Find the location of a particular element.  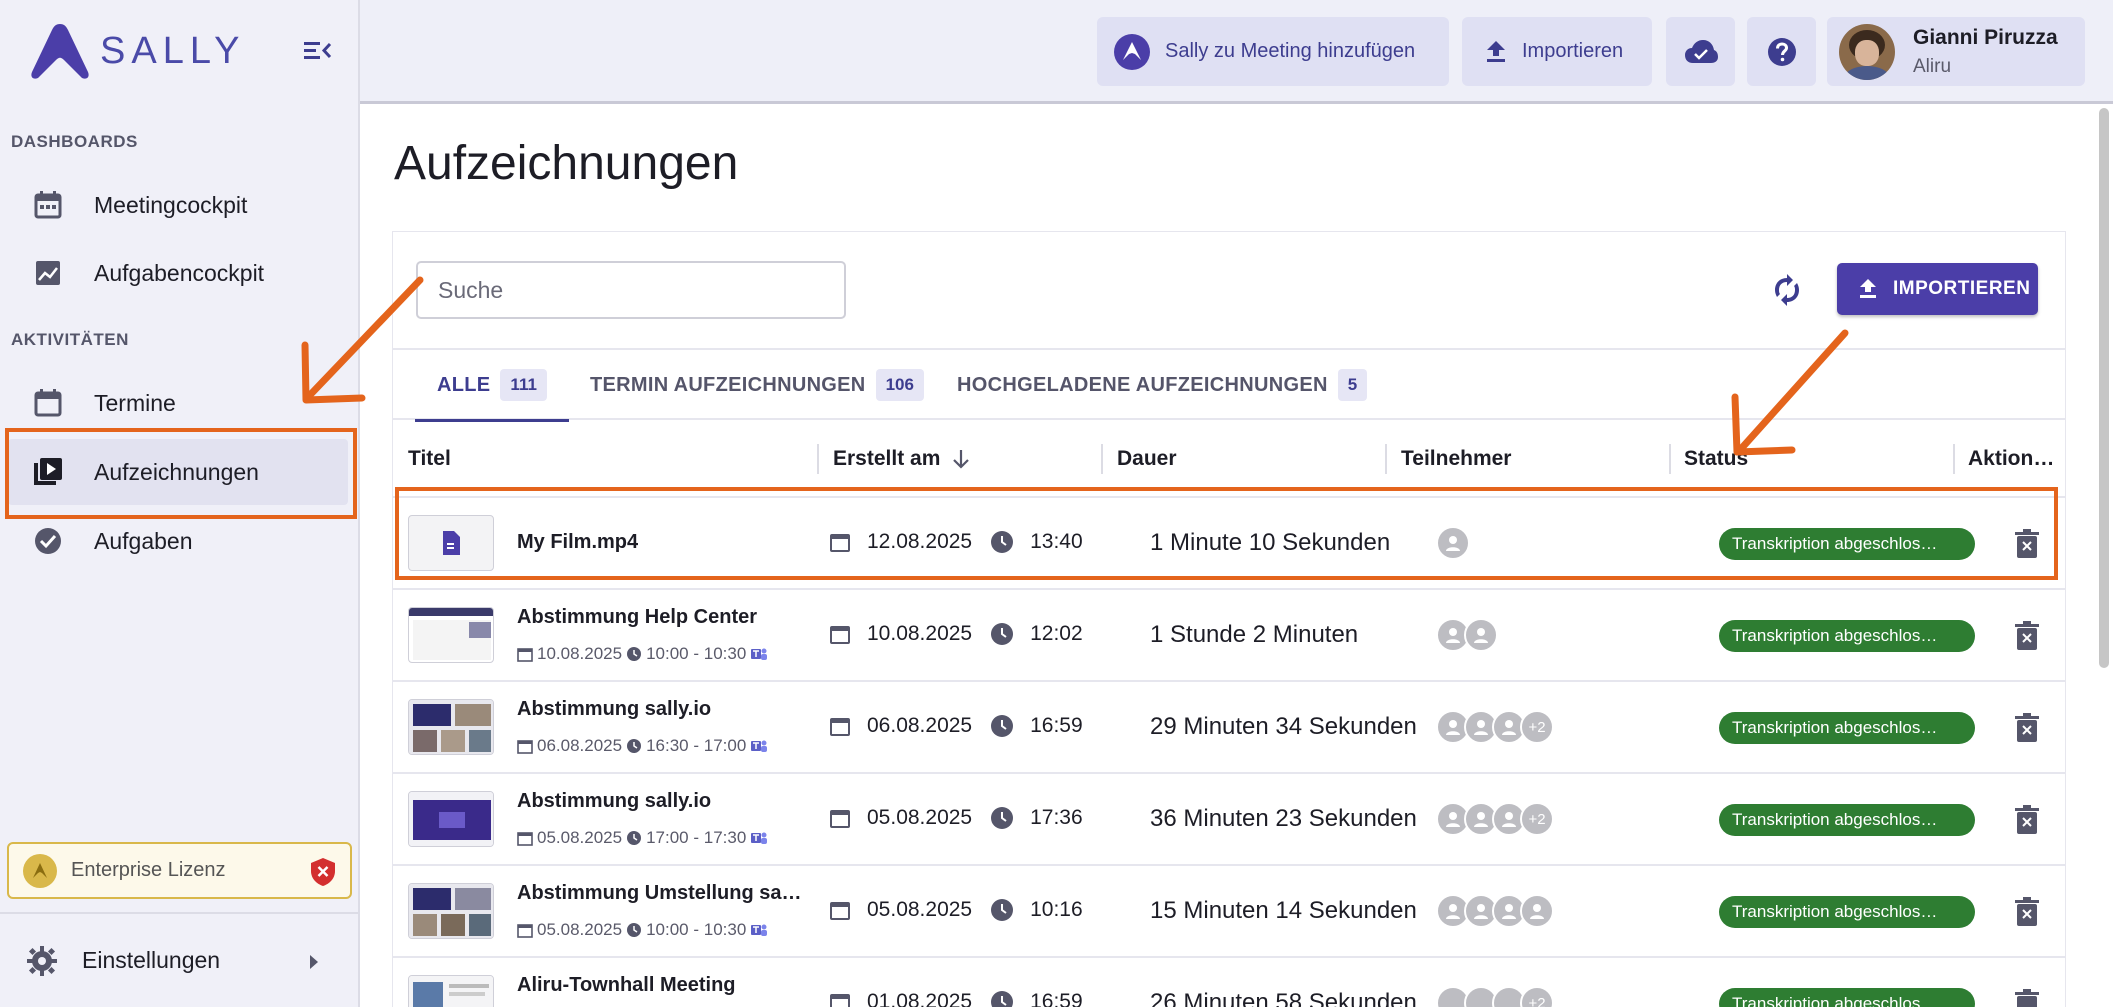

refresh-icon is located at coordinates (1787, 290).